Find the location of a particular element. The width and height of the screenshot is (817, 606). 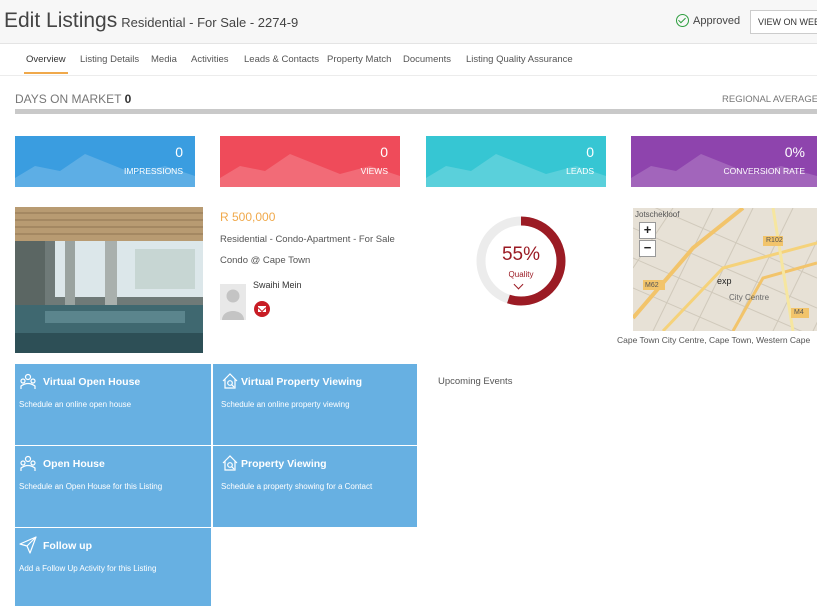

activity-description: Schedule an Open House for this Listing is located at coordinates (91, 486).